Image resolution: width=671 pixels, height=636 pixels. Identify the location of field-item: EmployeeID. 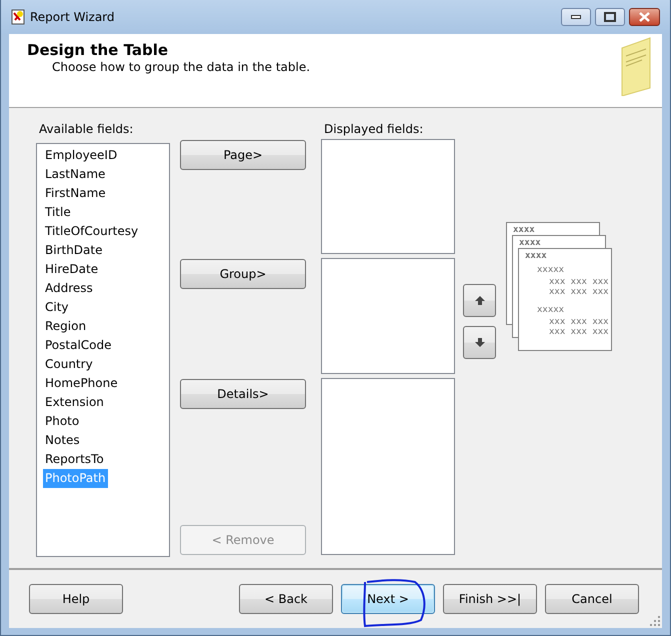
(81, 155).